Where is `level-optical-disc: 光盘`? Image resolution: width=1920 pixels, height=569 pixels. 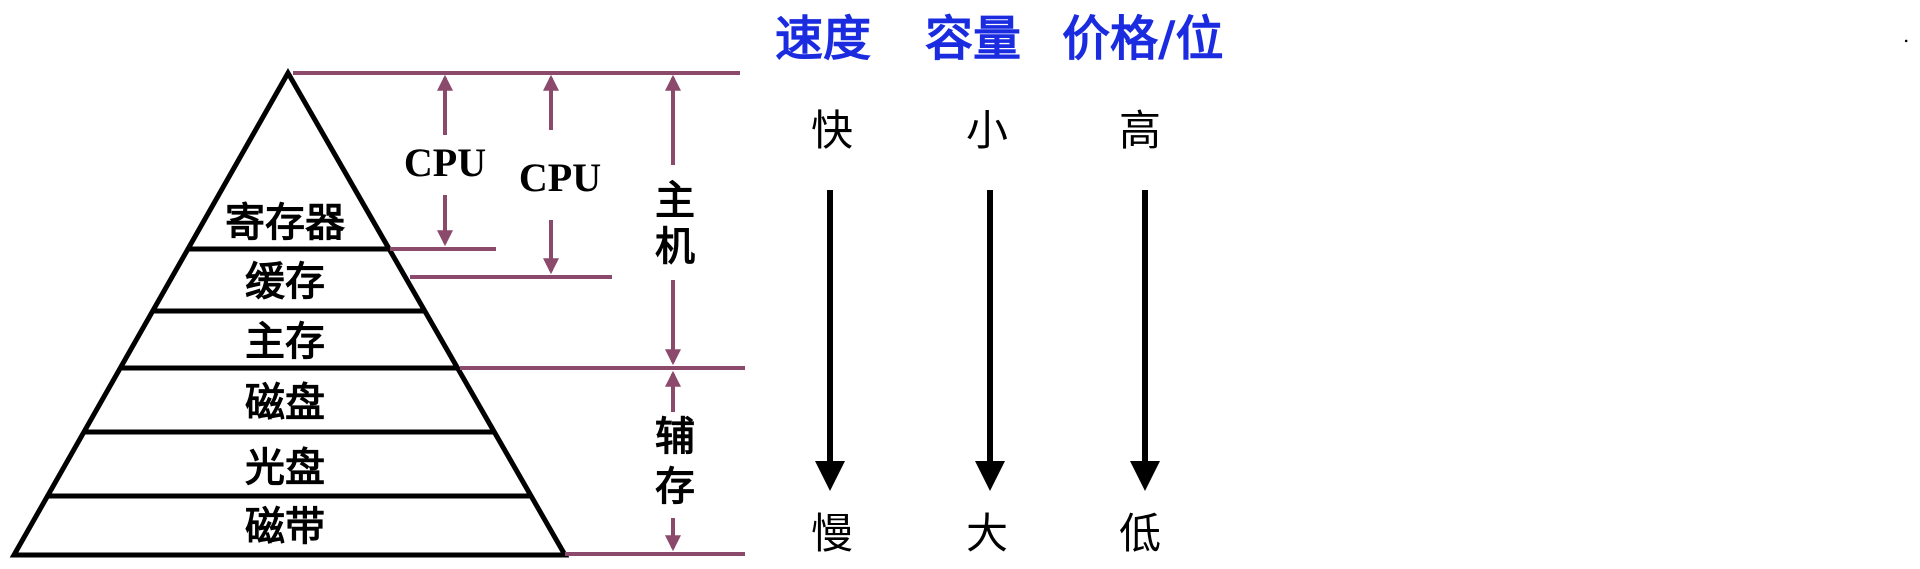 level-optical-disc: 光盘 is located at coordinates (285, 467).